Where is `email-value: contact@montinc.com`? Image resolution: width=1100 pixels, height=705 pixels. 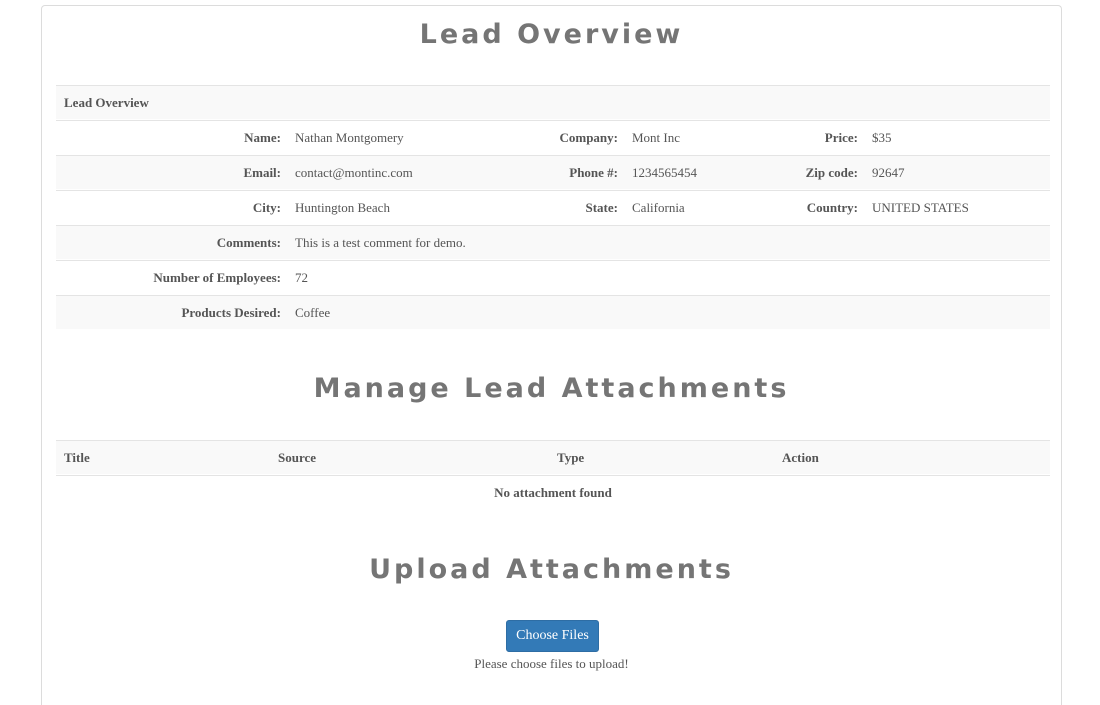
email-value: contact@montinc.com is located at coordinates (354, 172).